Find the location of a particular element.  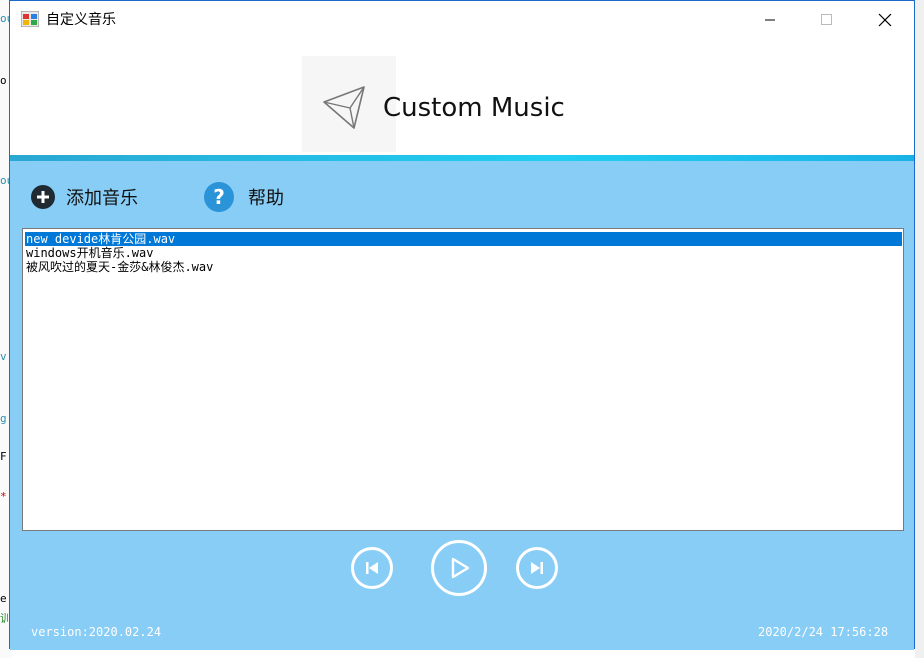

play-icon is located at coordinates (460, 568).